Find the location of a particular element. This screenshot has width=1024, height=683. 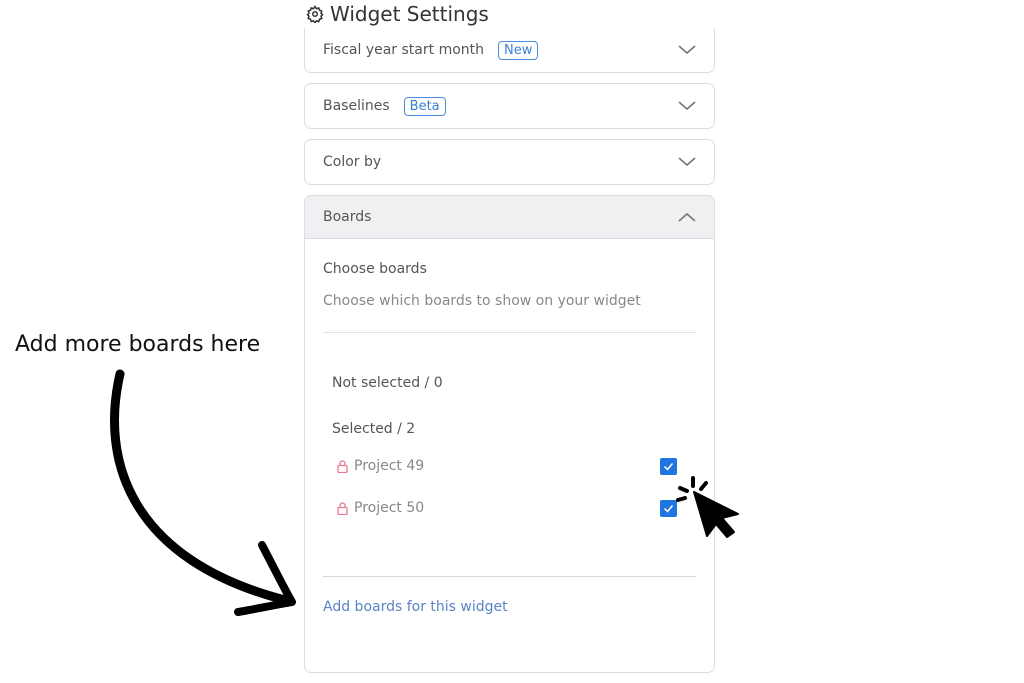

curved-arrow-icon is located at coordinates (203, 492).